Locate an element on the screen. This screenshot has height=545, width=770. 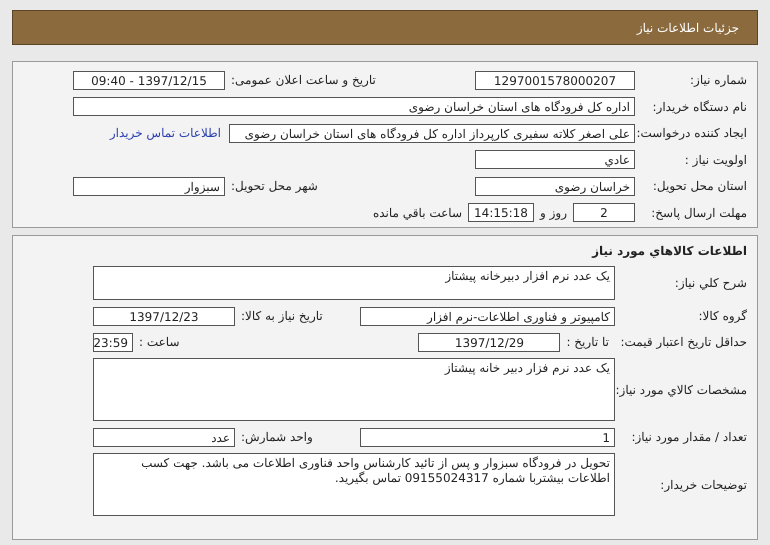
field-label: روز و is located at coordinates (553, 213).